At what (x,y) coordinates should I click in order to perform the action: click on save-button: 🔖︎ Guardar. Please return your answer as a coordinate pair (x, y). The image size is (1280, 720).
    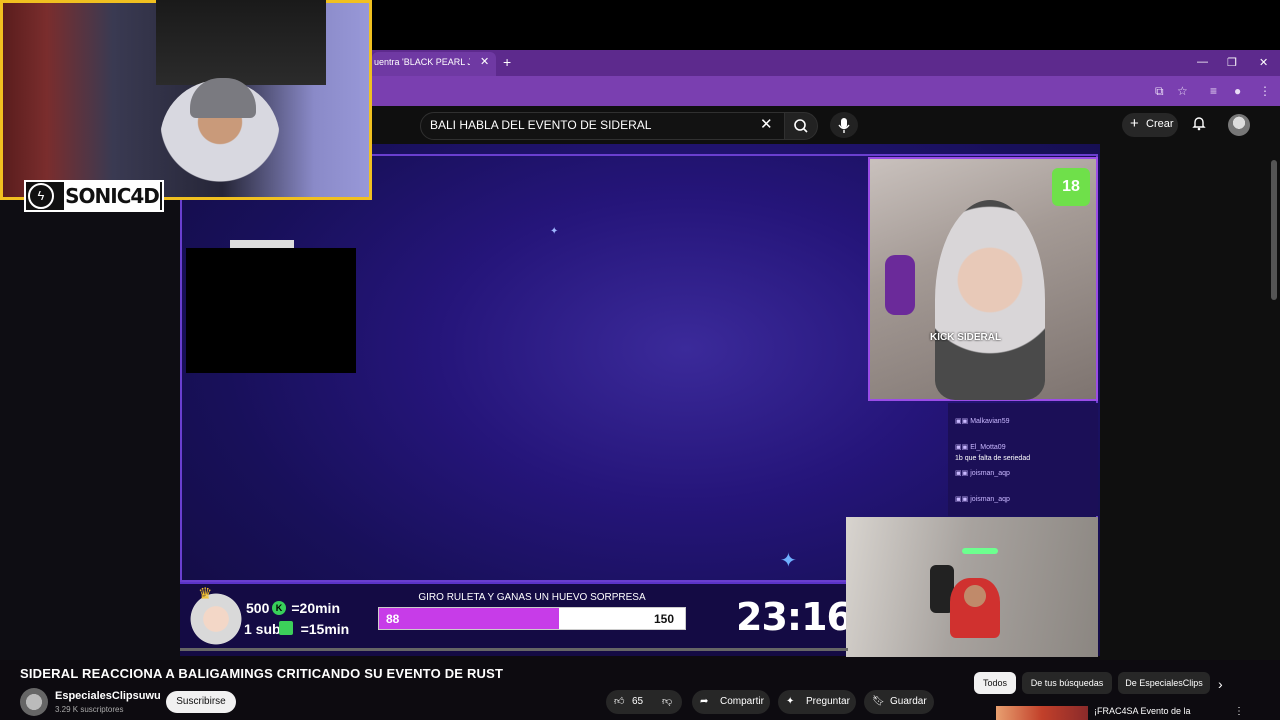
    Looking at the image, I should click on (899, 702).